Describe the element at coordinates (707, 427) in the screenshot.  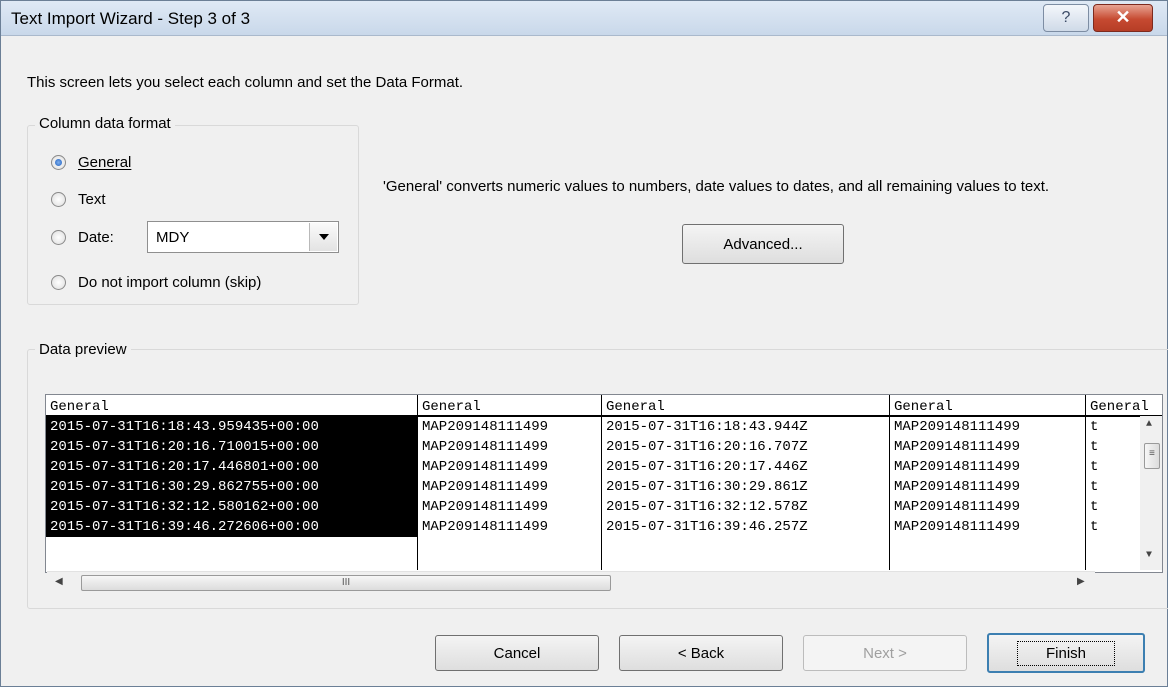
I see `table-cell: 2015-07-31T16:18:43.944Z` at that location.